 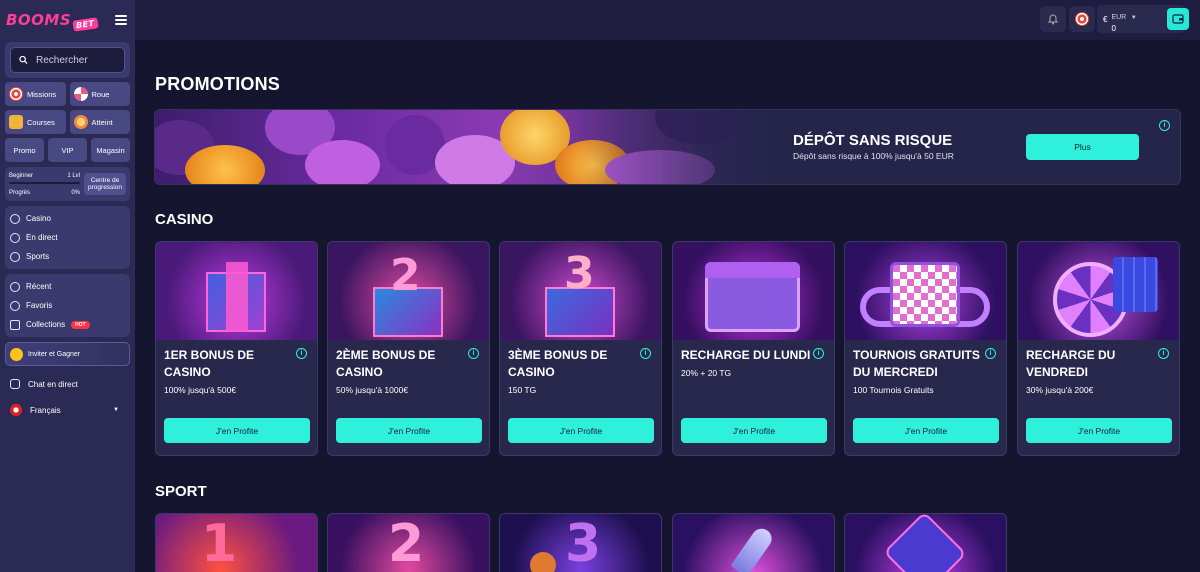 What do you see at coordinates (408, 291) in the screenshot?
I see `gift-2-image: 2` at bounding box center [408, 291].